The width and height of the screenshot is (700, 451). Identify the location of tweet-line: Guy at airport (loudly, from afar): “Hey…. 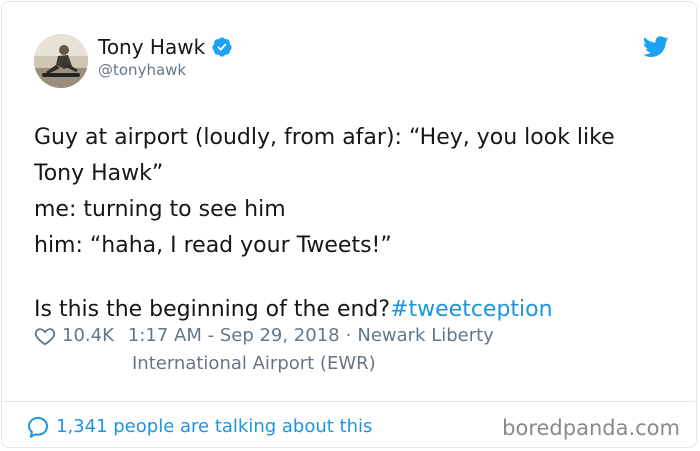
(324, 137).